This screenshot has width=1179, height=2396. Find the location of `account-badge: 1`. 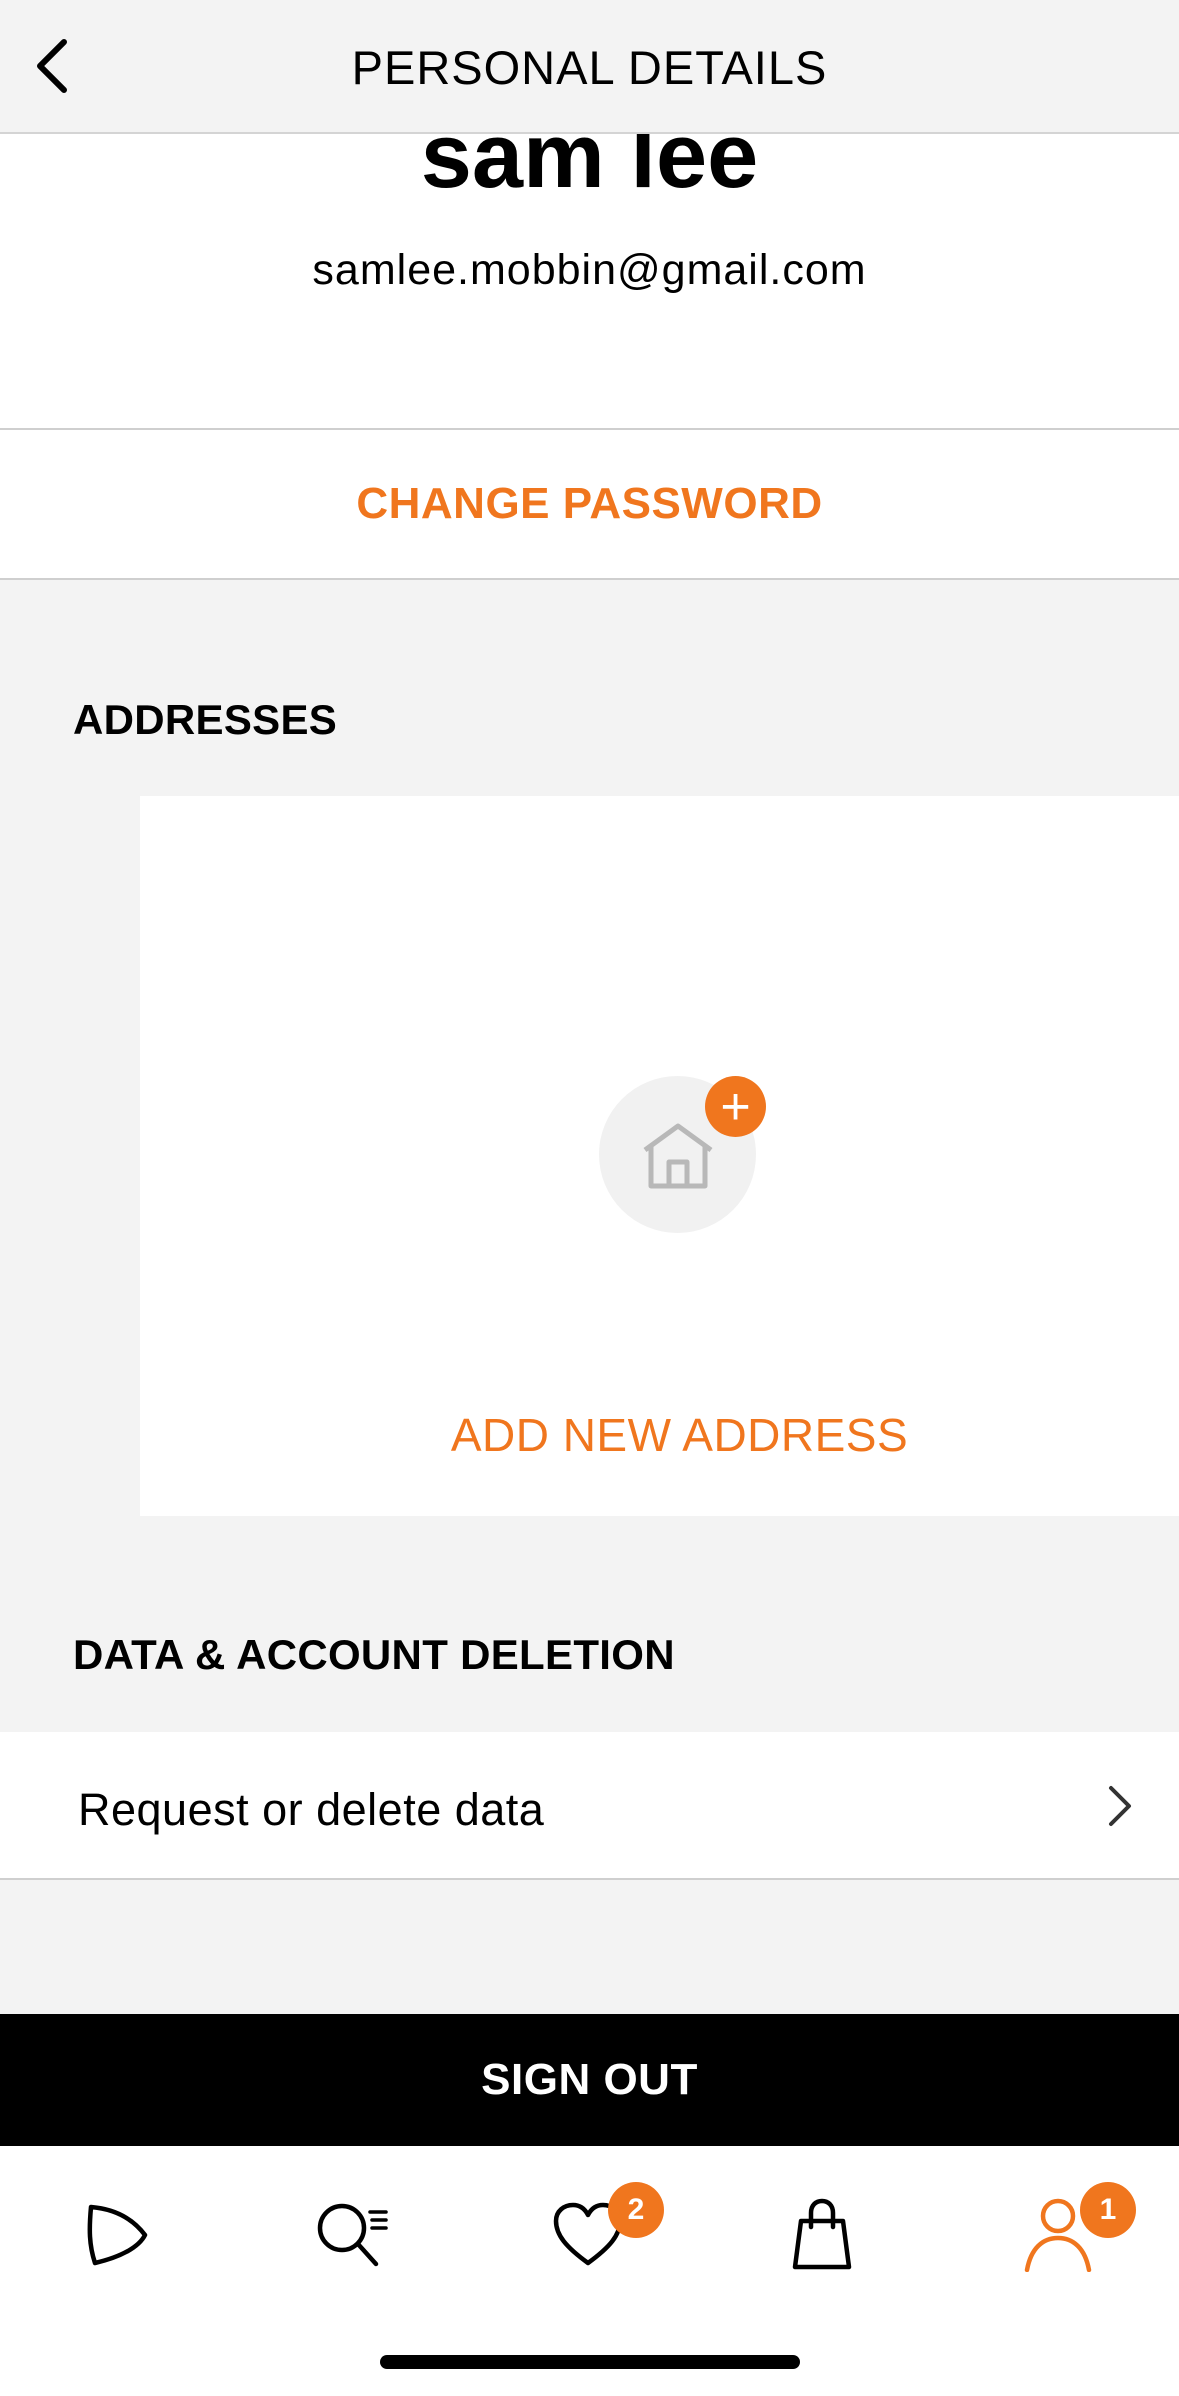

account-badge: 1 is located at coordinates (1108, 2210).